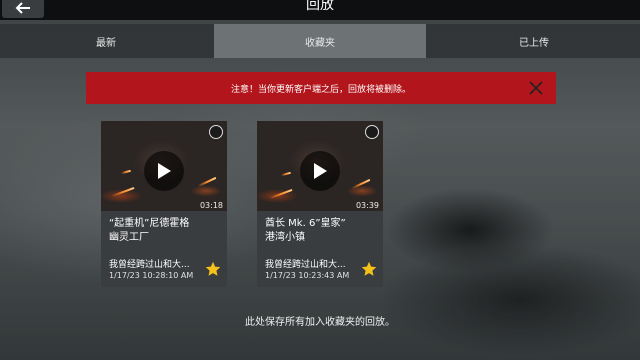  Describe the element at coordinates (320, 6) in the screenshot. I see `page-title: 回放` at that location.